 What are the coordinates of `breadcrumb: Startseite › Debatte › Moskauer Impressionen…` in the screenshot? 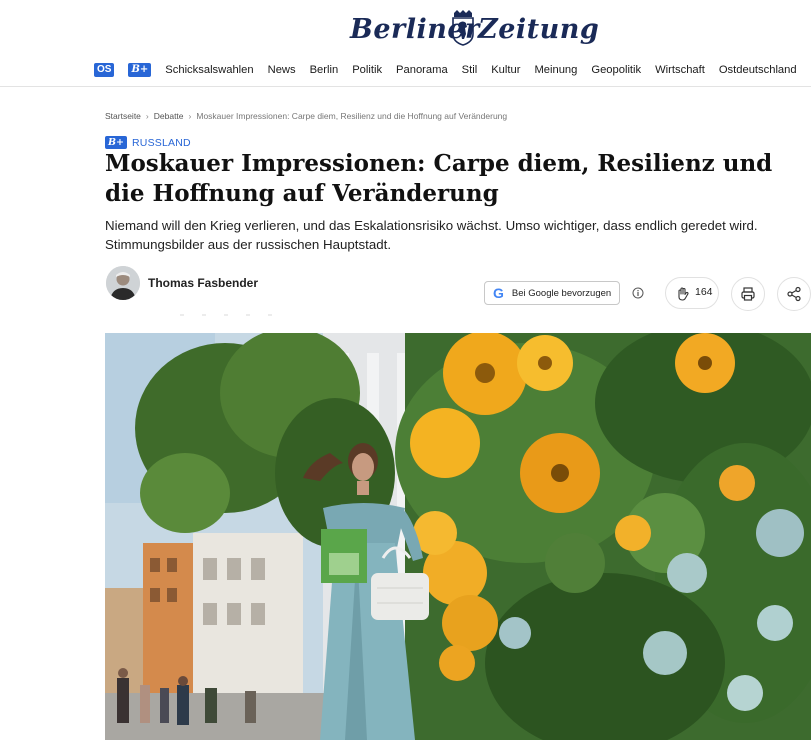 It's located at (306, 116).